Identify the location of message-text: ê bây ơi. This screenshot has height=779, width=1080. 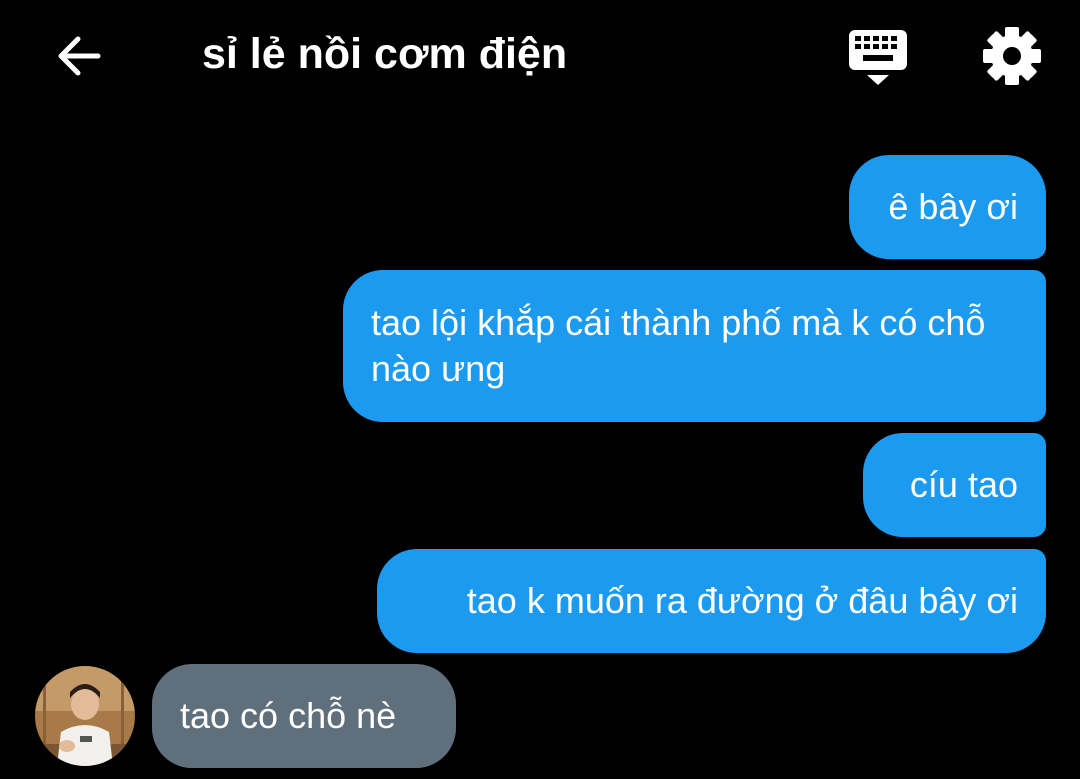
(953, 206).